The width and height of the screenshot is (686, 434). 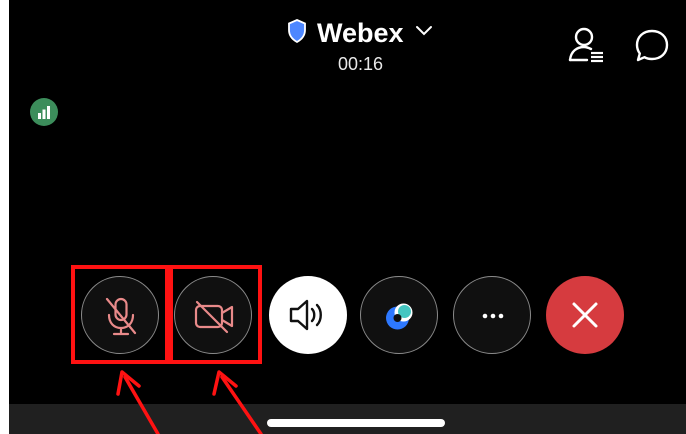 I want to click on mute-annotation-arrow, so click(x=138, y=402).